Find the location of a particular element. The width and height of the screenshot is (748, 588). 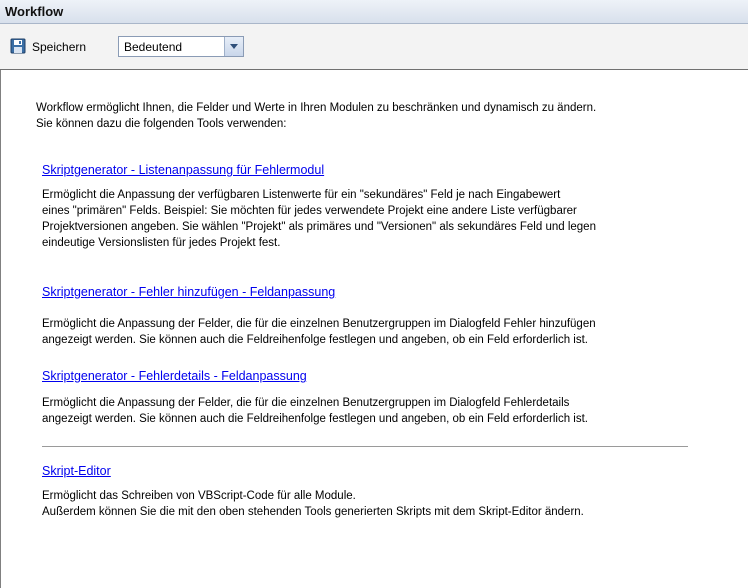

save-label: Speichern is located at coordinates (59, 47).